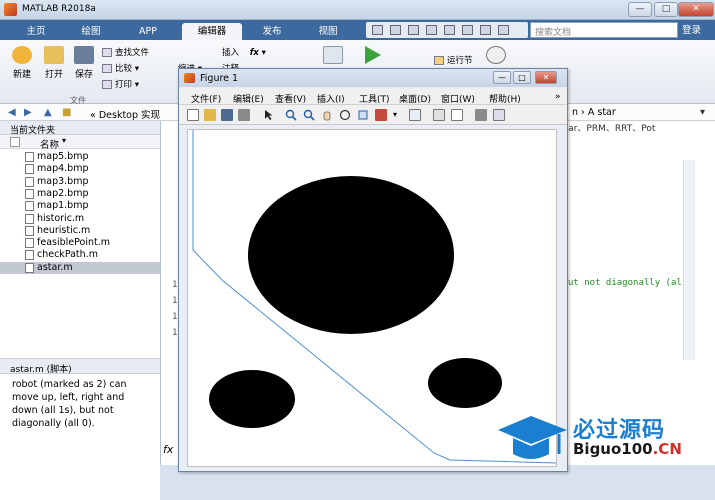  I want to click on search-input: 搜索文档, so click(604, 30).